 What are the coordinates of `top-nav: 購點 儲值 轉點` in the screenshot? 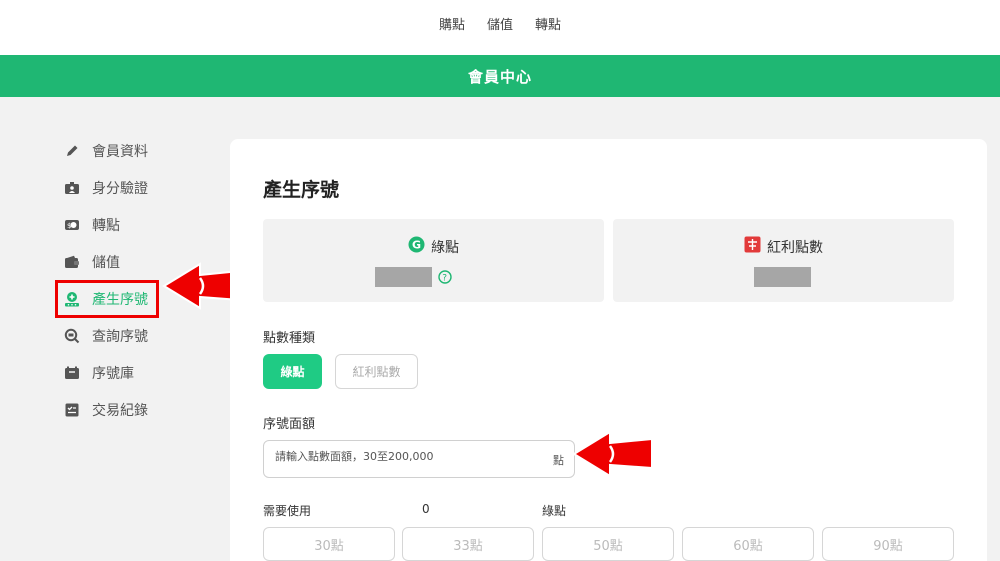 It's located at (500, 27).